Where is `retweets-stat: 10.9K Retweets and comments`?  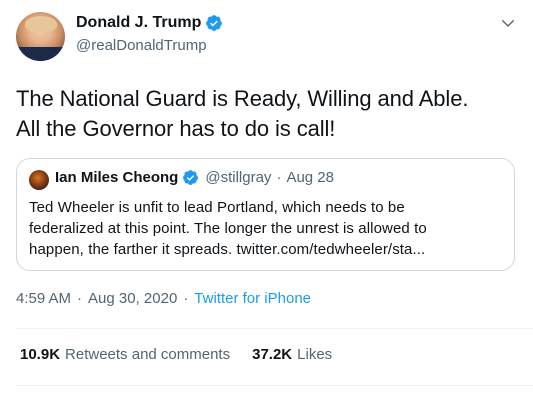 retweets-stat: 10.9K Retweets and comments is located at coordinates (125, 354).